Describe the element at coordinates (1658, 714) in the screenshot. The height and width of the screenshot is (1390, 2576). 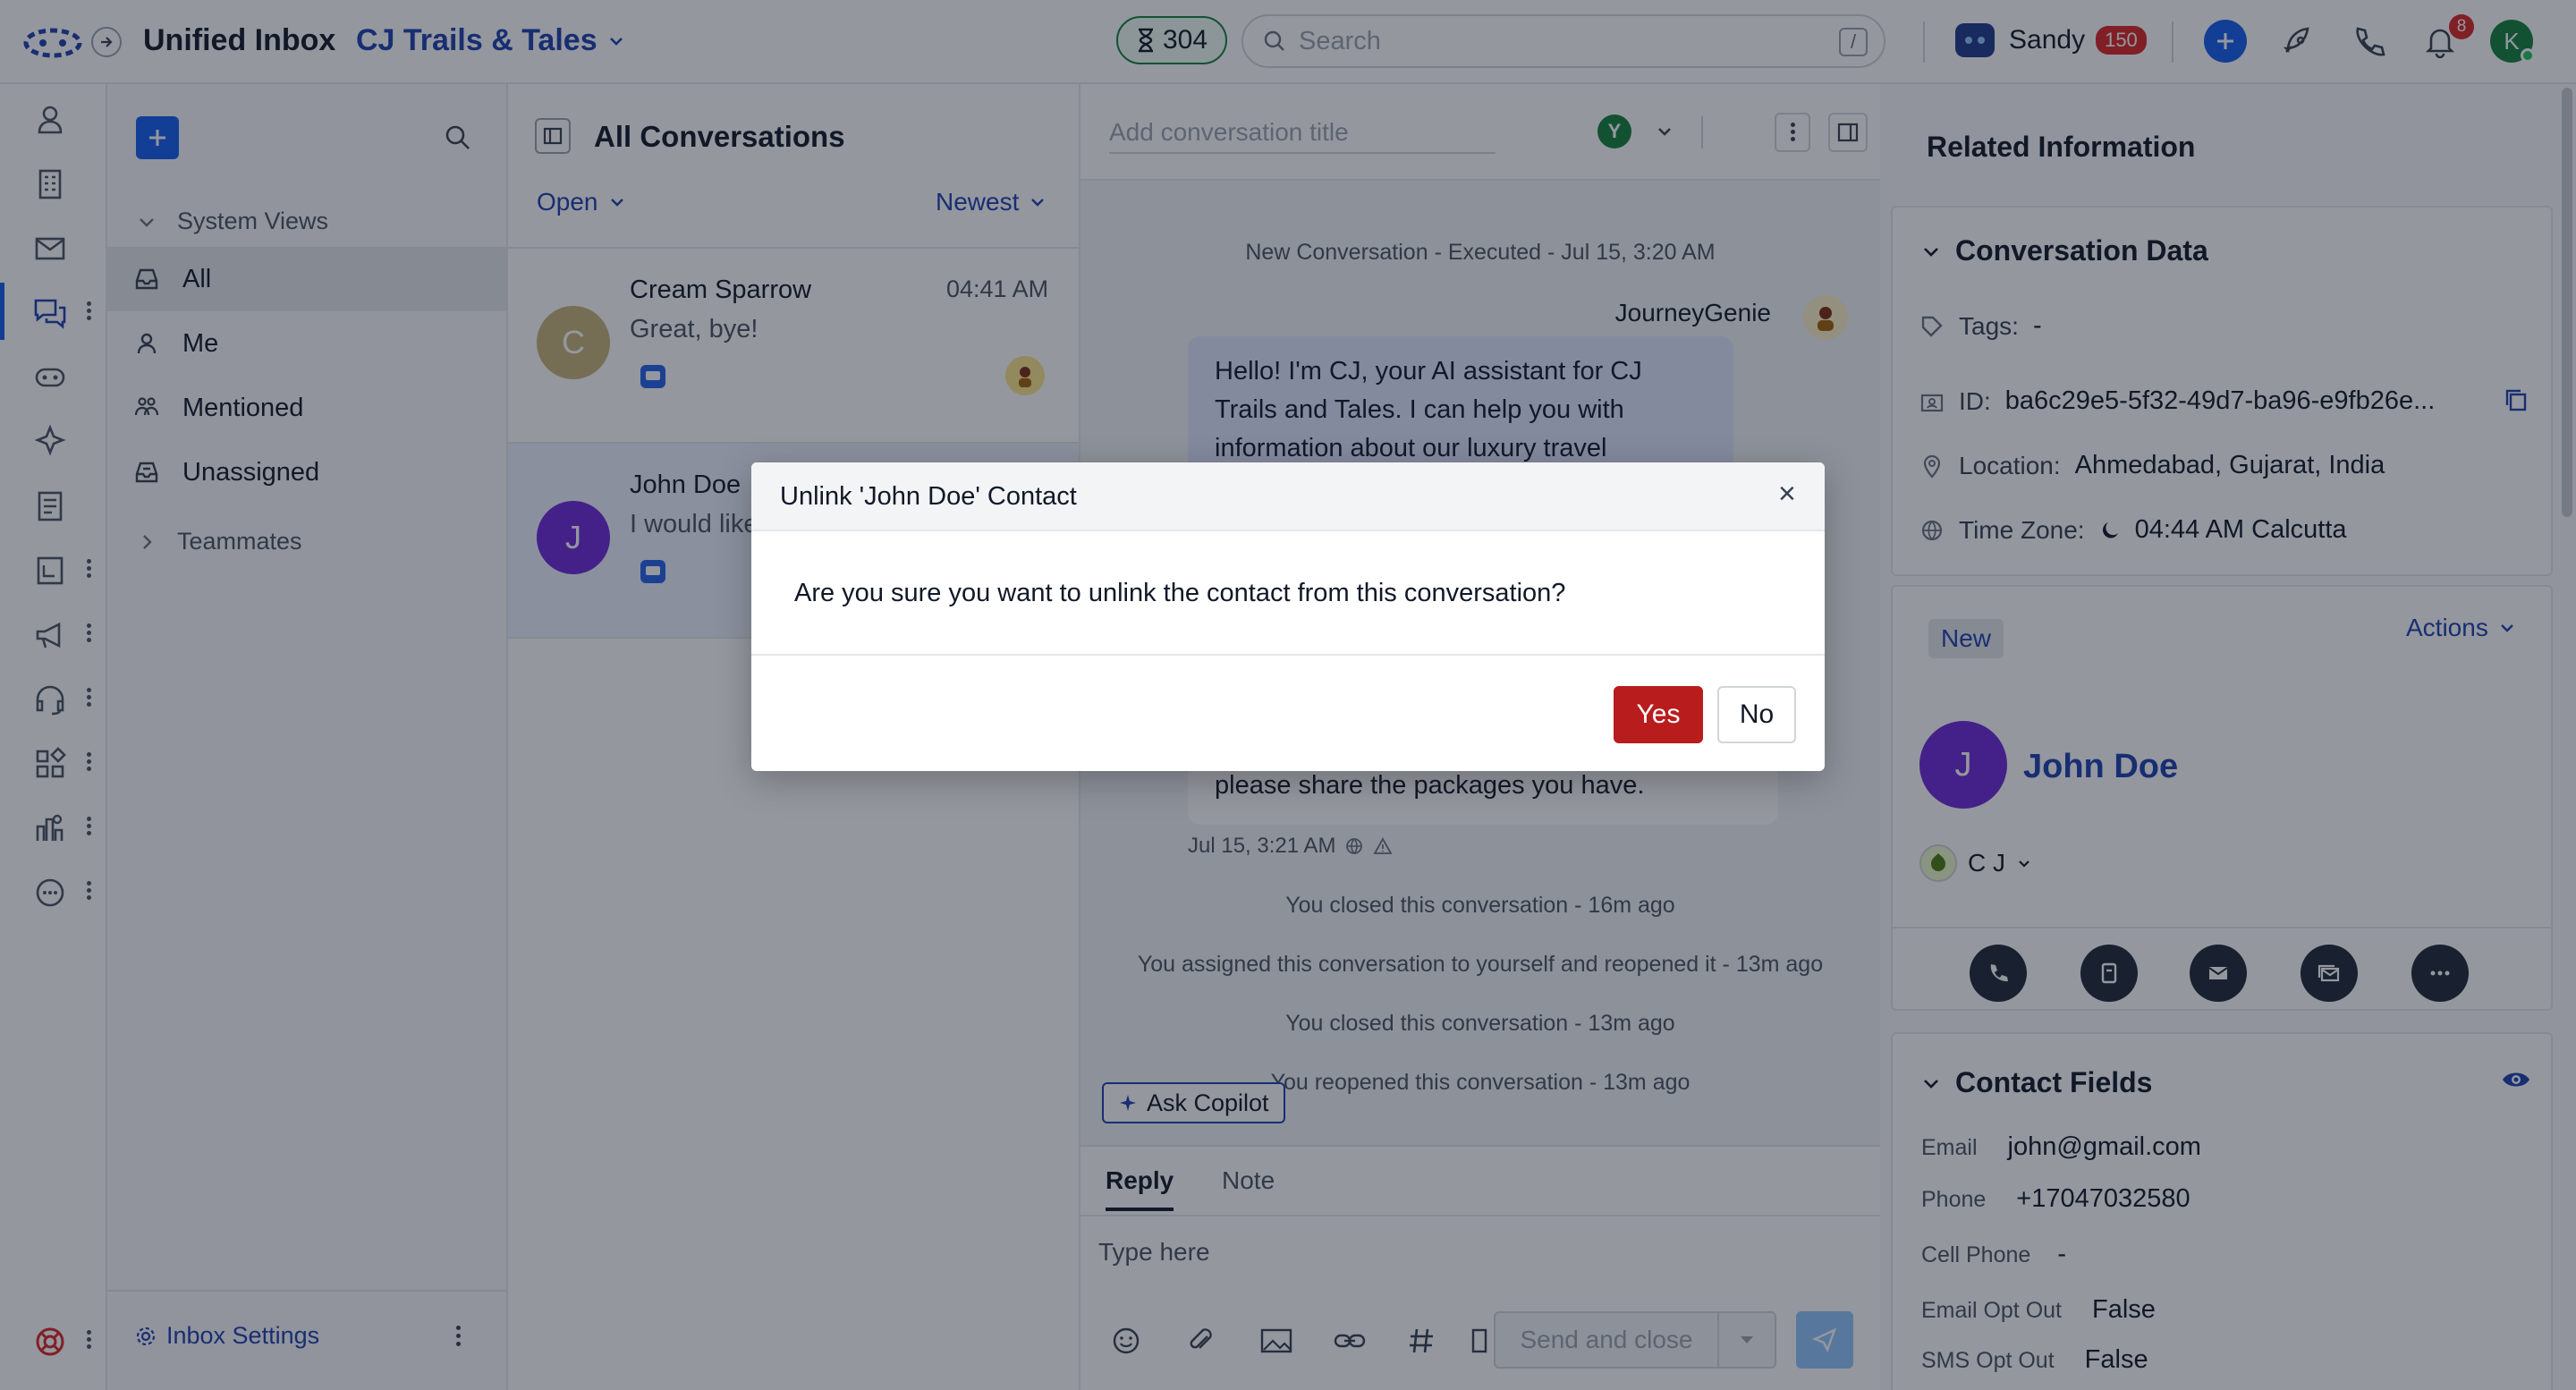
I see `yes-button: Yes` at that location.